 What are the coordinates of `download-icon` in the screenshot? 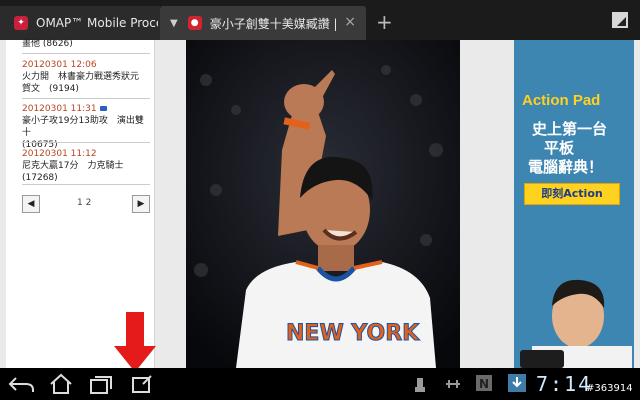 It's located at (517, 383).